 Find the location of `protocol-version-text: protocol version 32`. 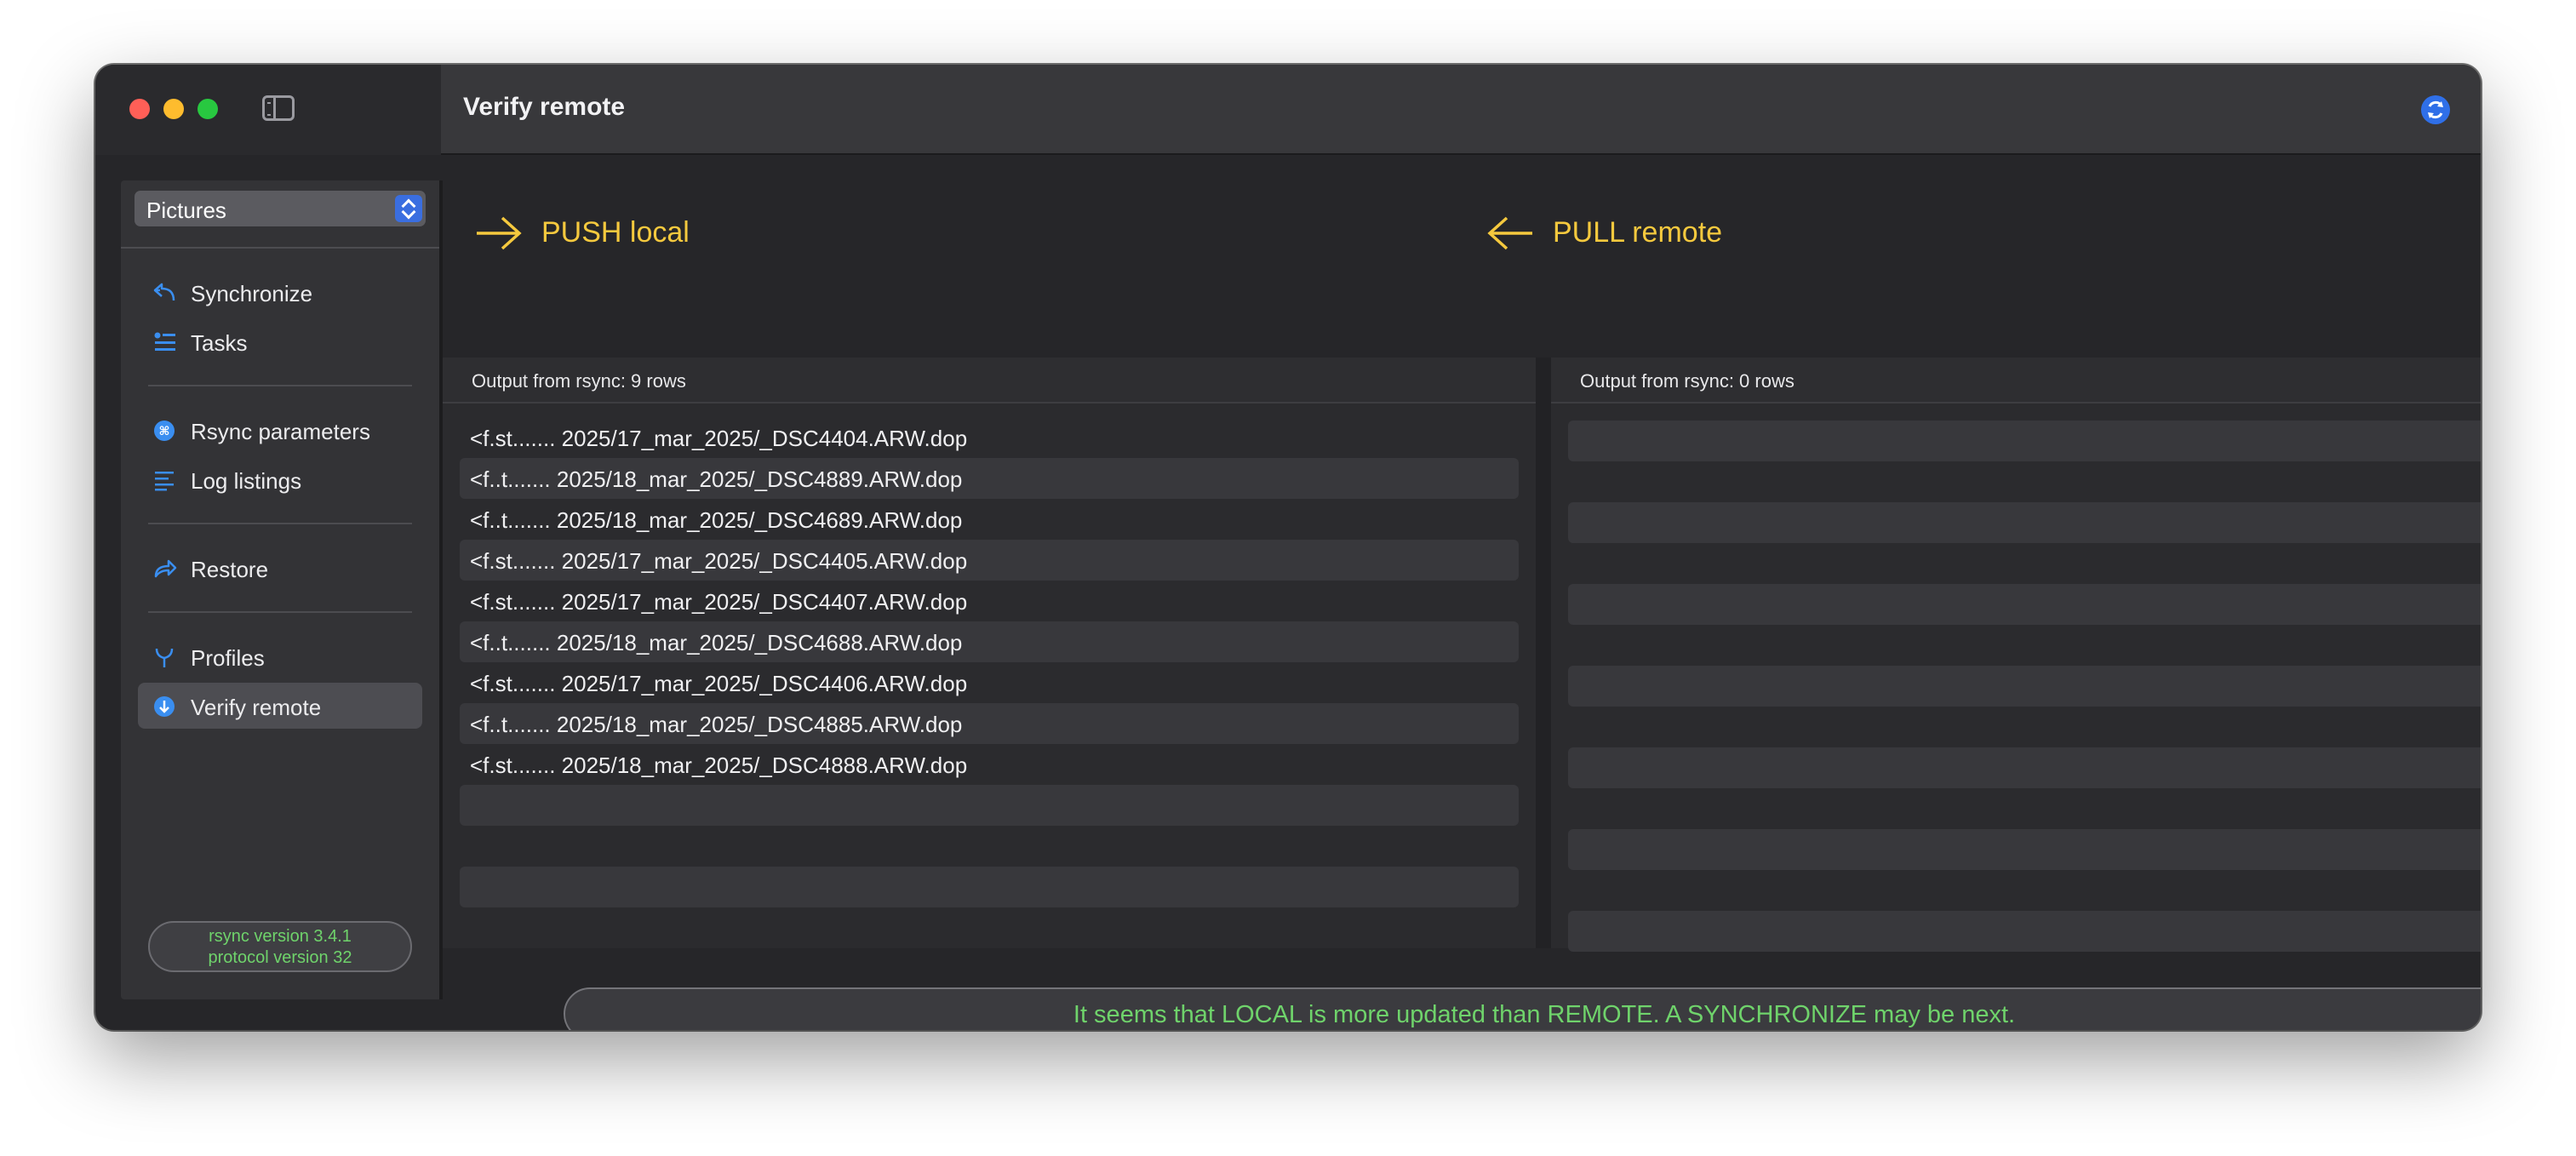

protocol-version-text: protocol version 32 is located at coordinates (280, 957).